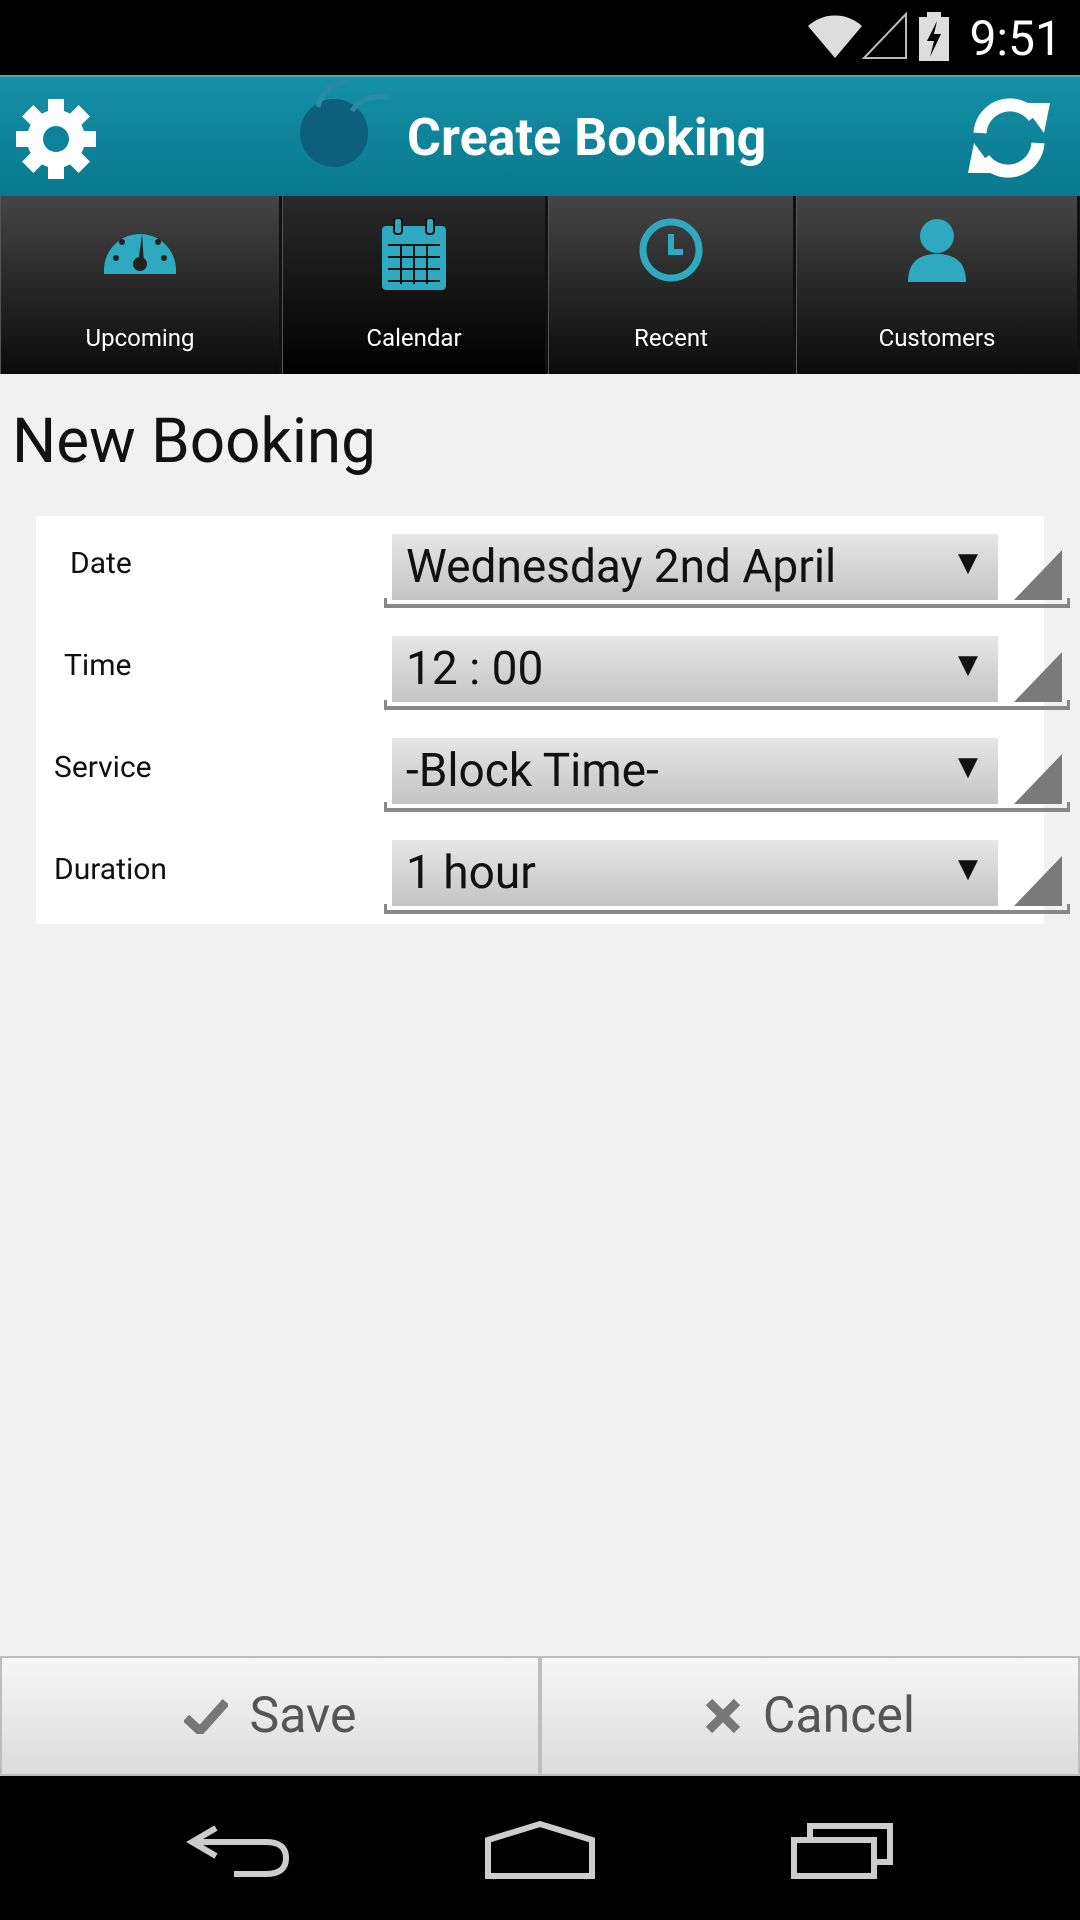 The width and height of the screenshot is (1080, 1920). What do you see at coordinates (540, 37) in the screenshot?
I see `status-bar: 9:51` at bounding box center [540, 37].